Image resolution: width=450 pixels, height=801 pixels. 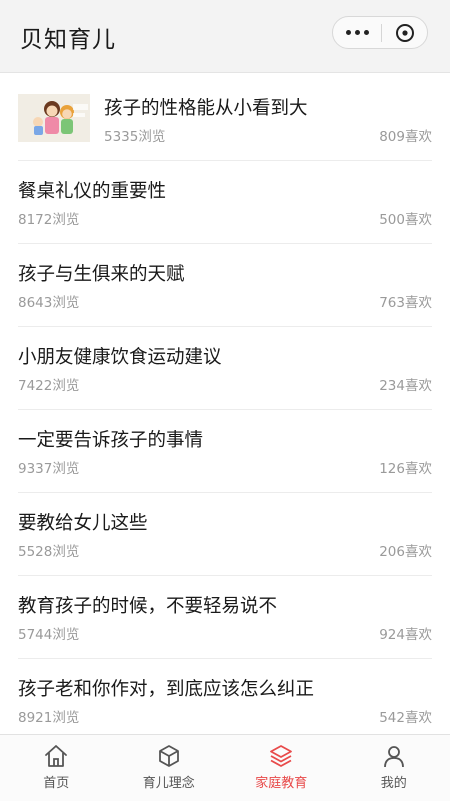 What do you see at coordinates (83, 522) in the screenshot?
I see `article-title: 要教给女儿这些` at bounding box center [83, 522].